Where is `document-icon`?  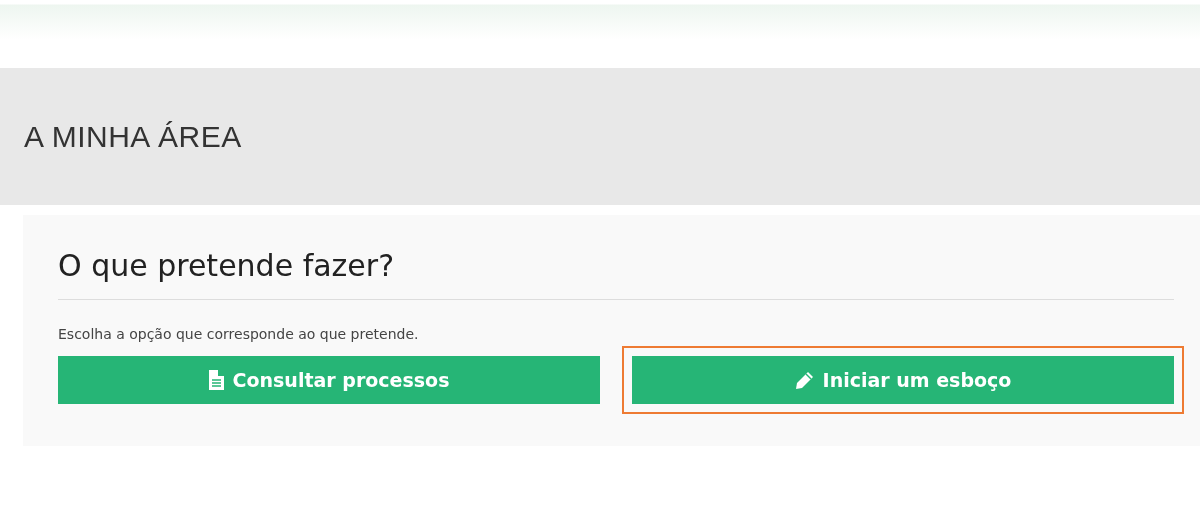
document-icon is located at coordinates (216, 380).